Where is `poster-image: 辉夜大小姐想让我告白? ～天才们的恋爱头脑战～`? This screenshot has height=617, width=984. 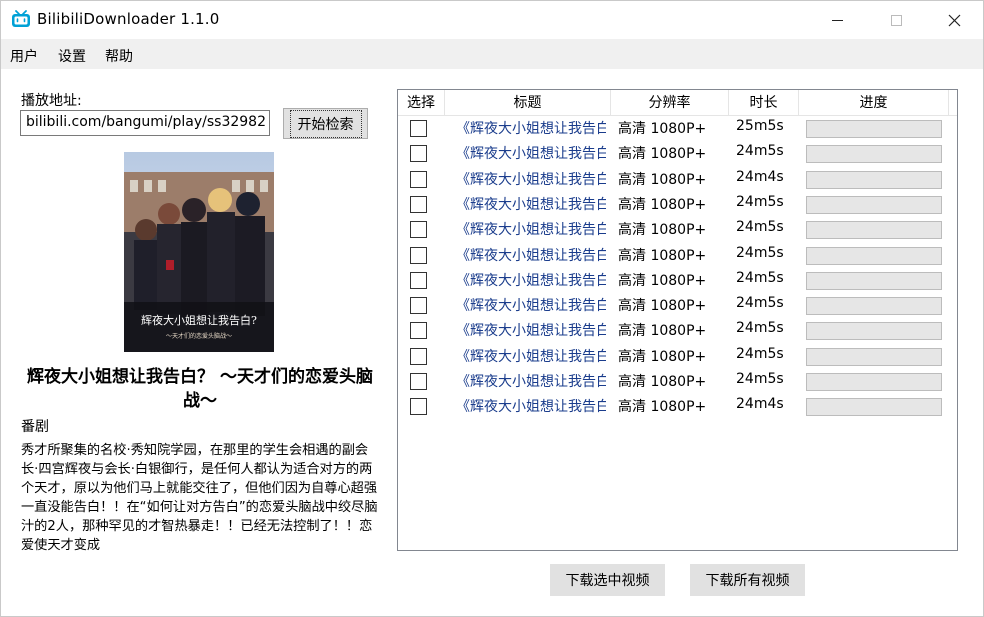 poster-image: 辉夜大小姐想让我告白? ～天才们的恋爱头脑战～ is located at coordinates (199, 252).